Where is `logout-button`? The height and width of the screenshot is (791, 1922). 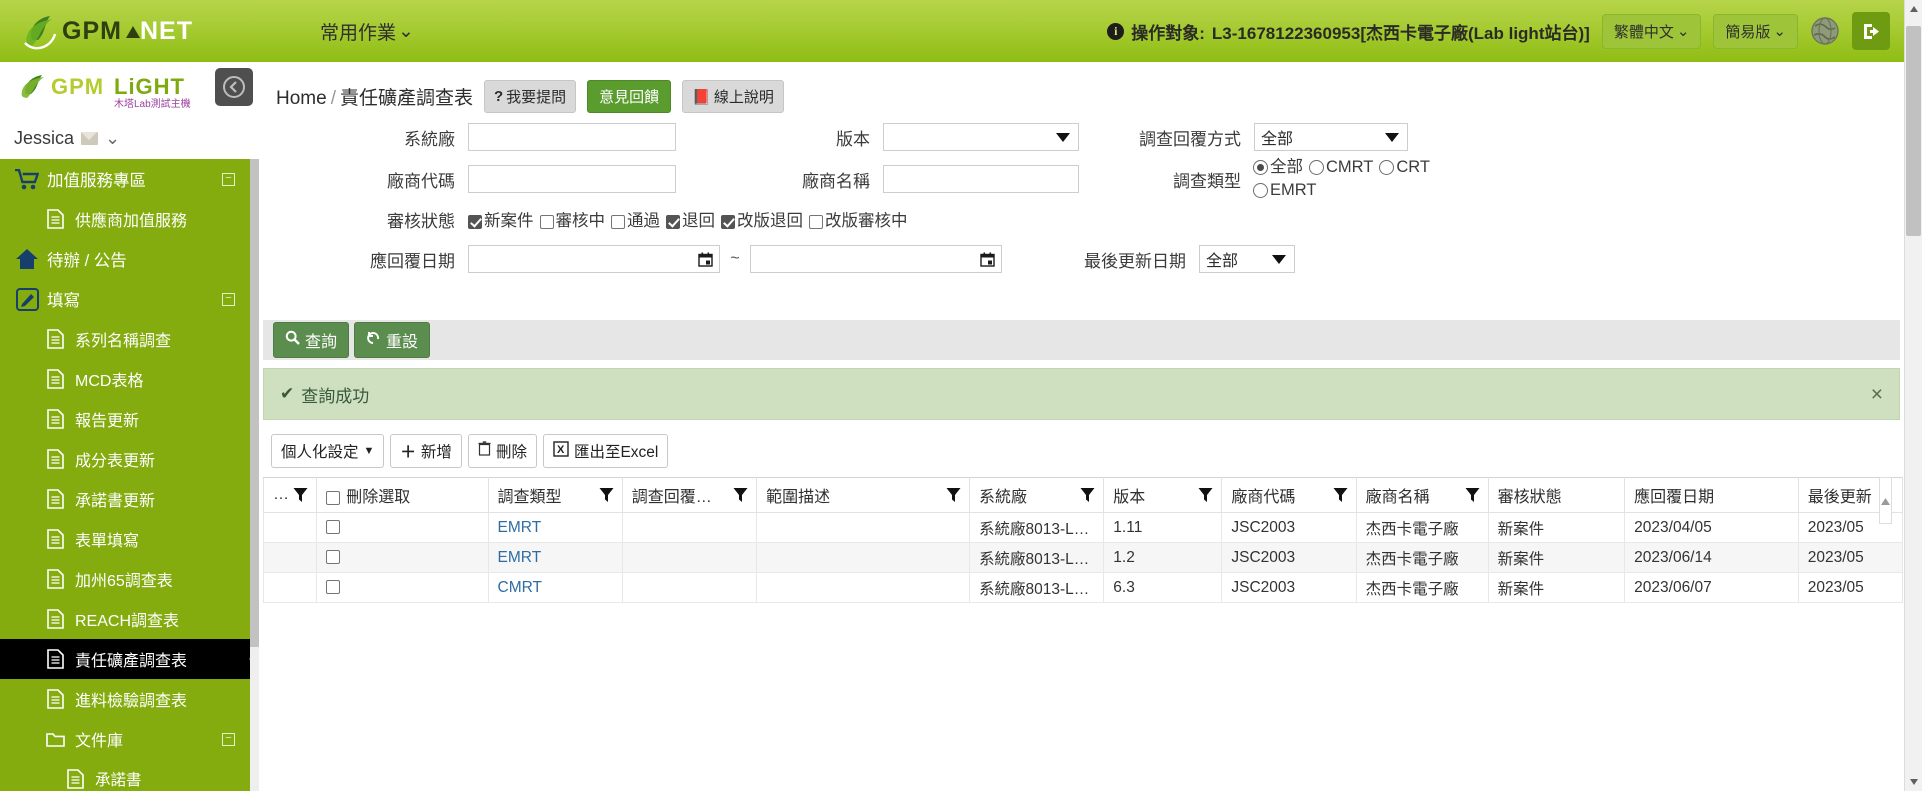
logout-button is located at coordinates (1871, 31).